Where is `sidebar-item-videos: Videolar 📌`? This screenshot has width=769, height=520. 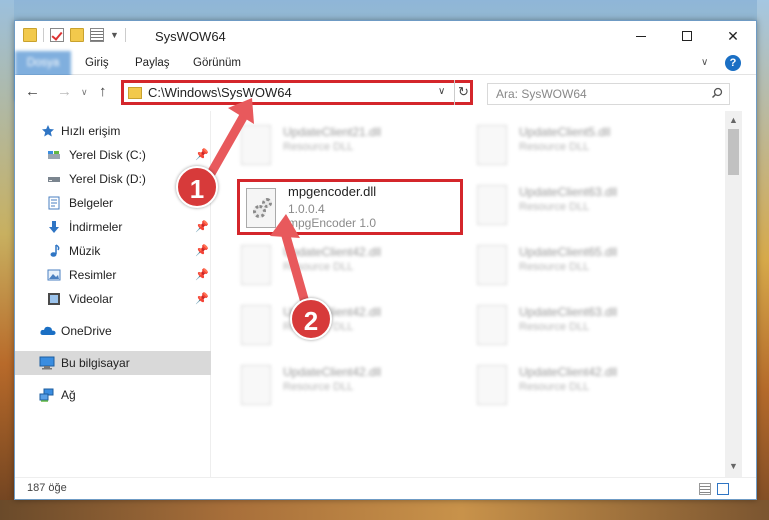
sidebar-item-videos: Videolar 📌 is located at coordinates (113, 299).